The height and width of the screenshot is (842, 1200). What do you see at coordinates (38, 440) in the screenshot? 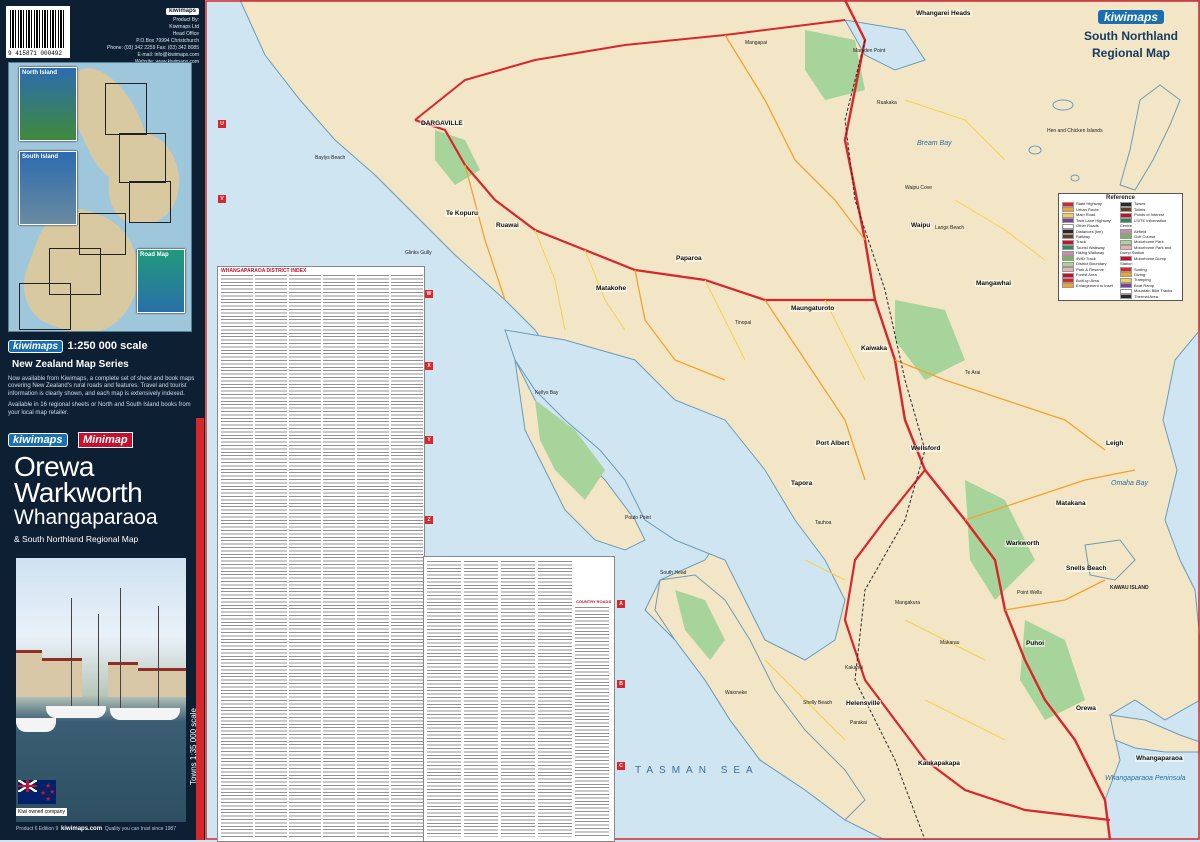
I see `kiwimaps-logo: kiwimaps` at bounding box center [38, 440].